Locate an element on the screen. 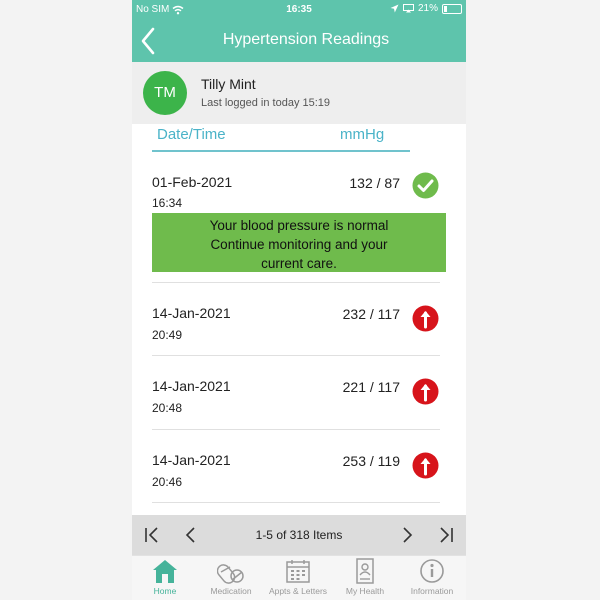 This screenshot has width=600, height=600. tab-home: Home is located at coordinates (165, 577).